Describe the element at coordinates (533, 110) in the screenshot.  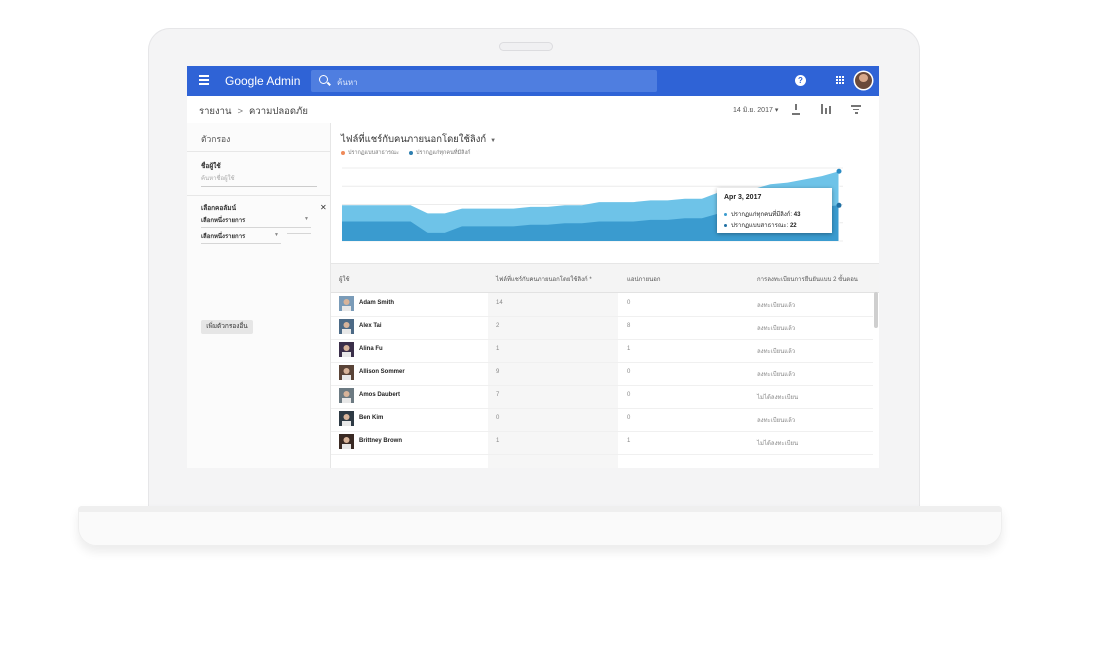
I see `breadcrumb-bar: รายงาน > ความปลอดภัย 14 มิ.ย. 2017 ▾` at that location.